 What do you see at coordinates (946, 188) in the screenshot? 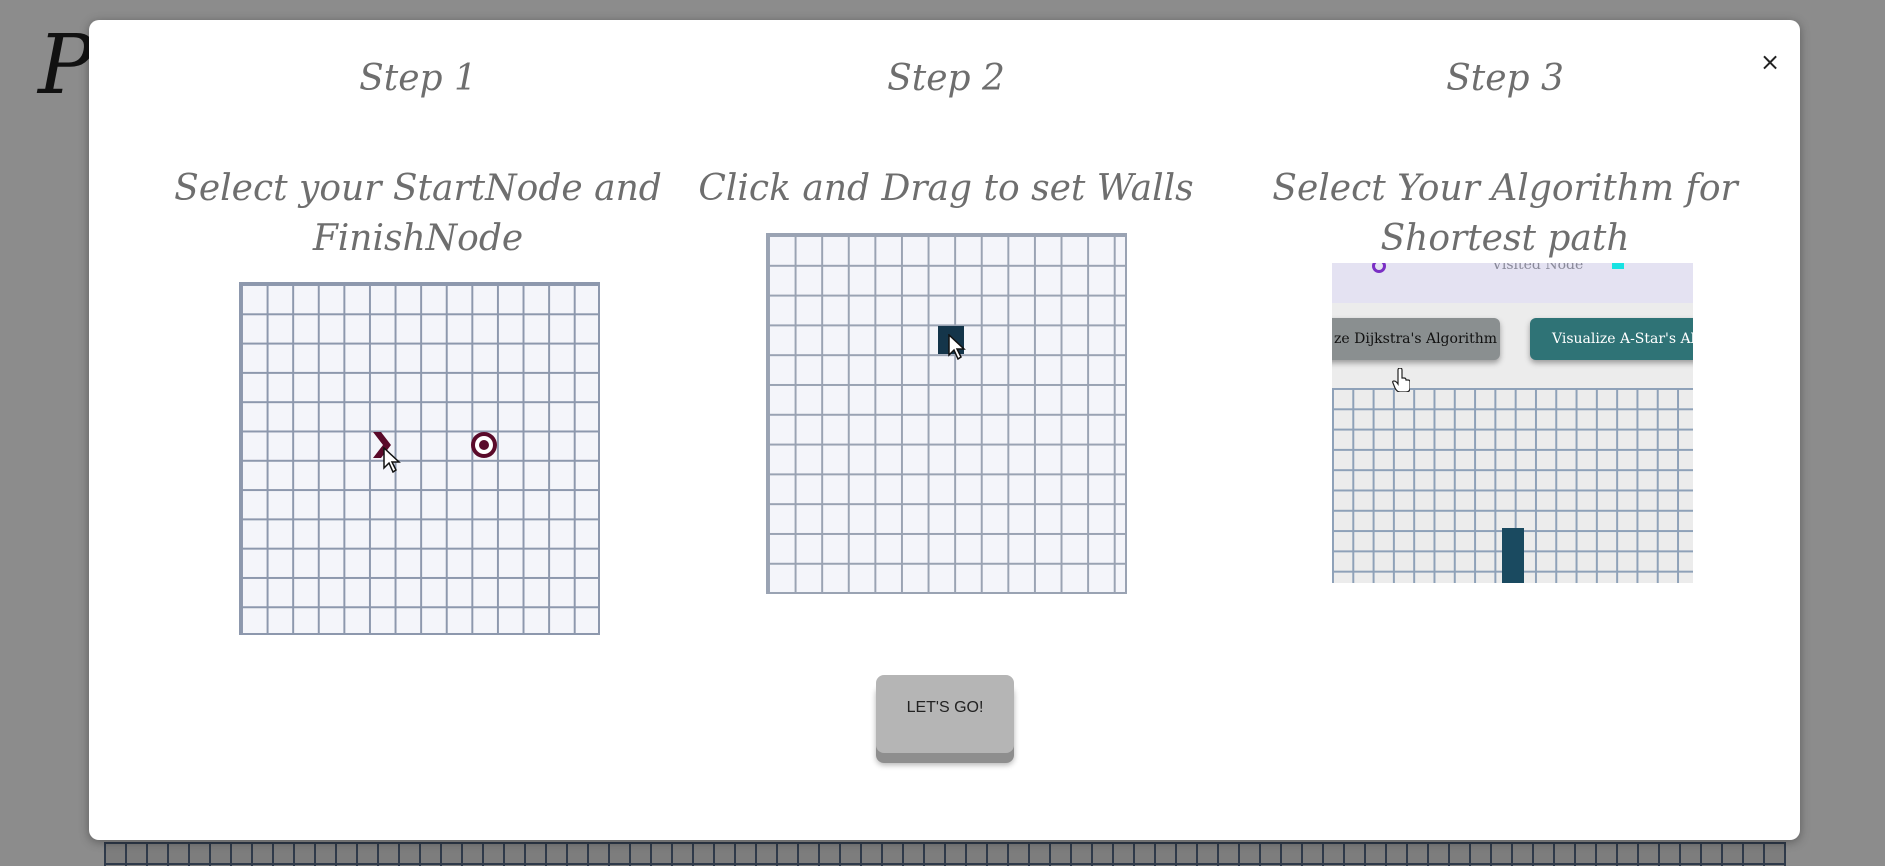
I see `step-2-text: Click and Drag to set Walls` at bounding box center [946, 188].